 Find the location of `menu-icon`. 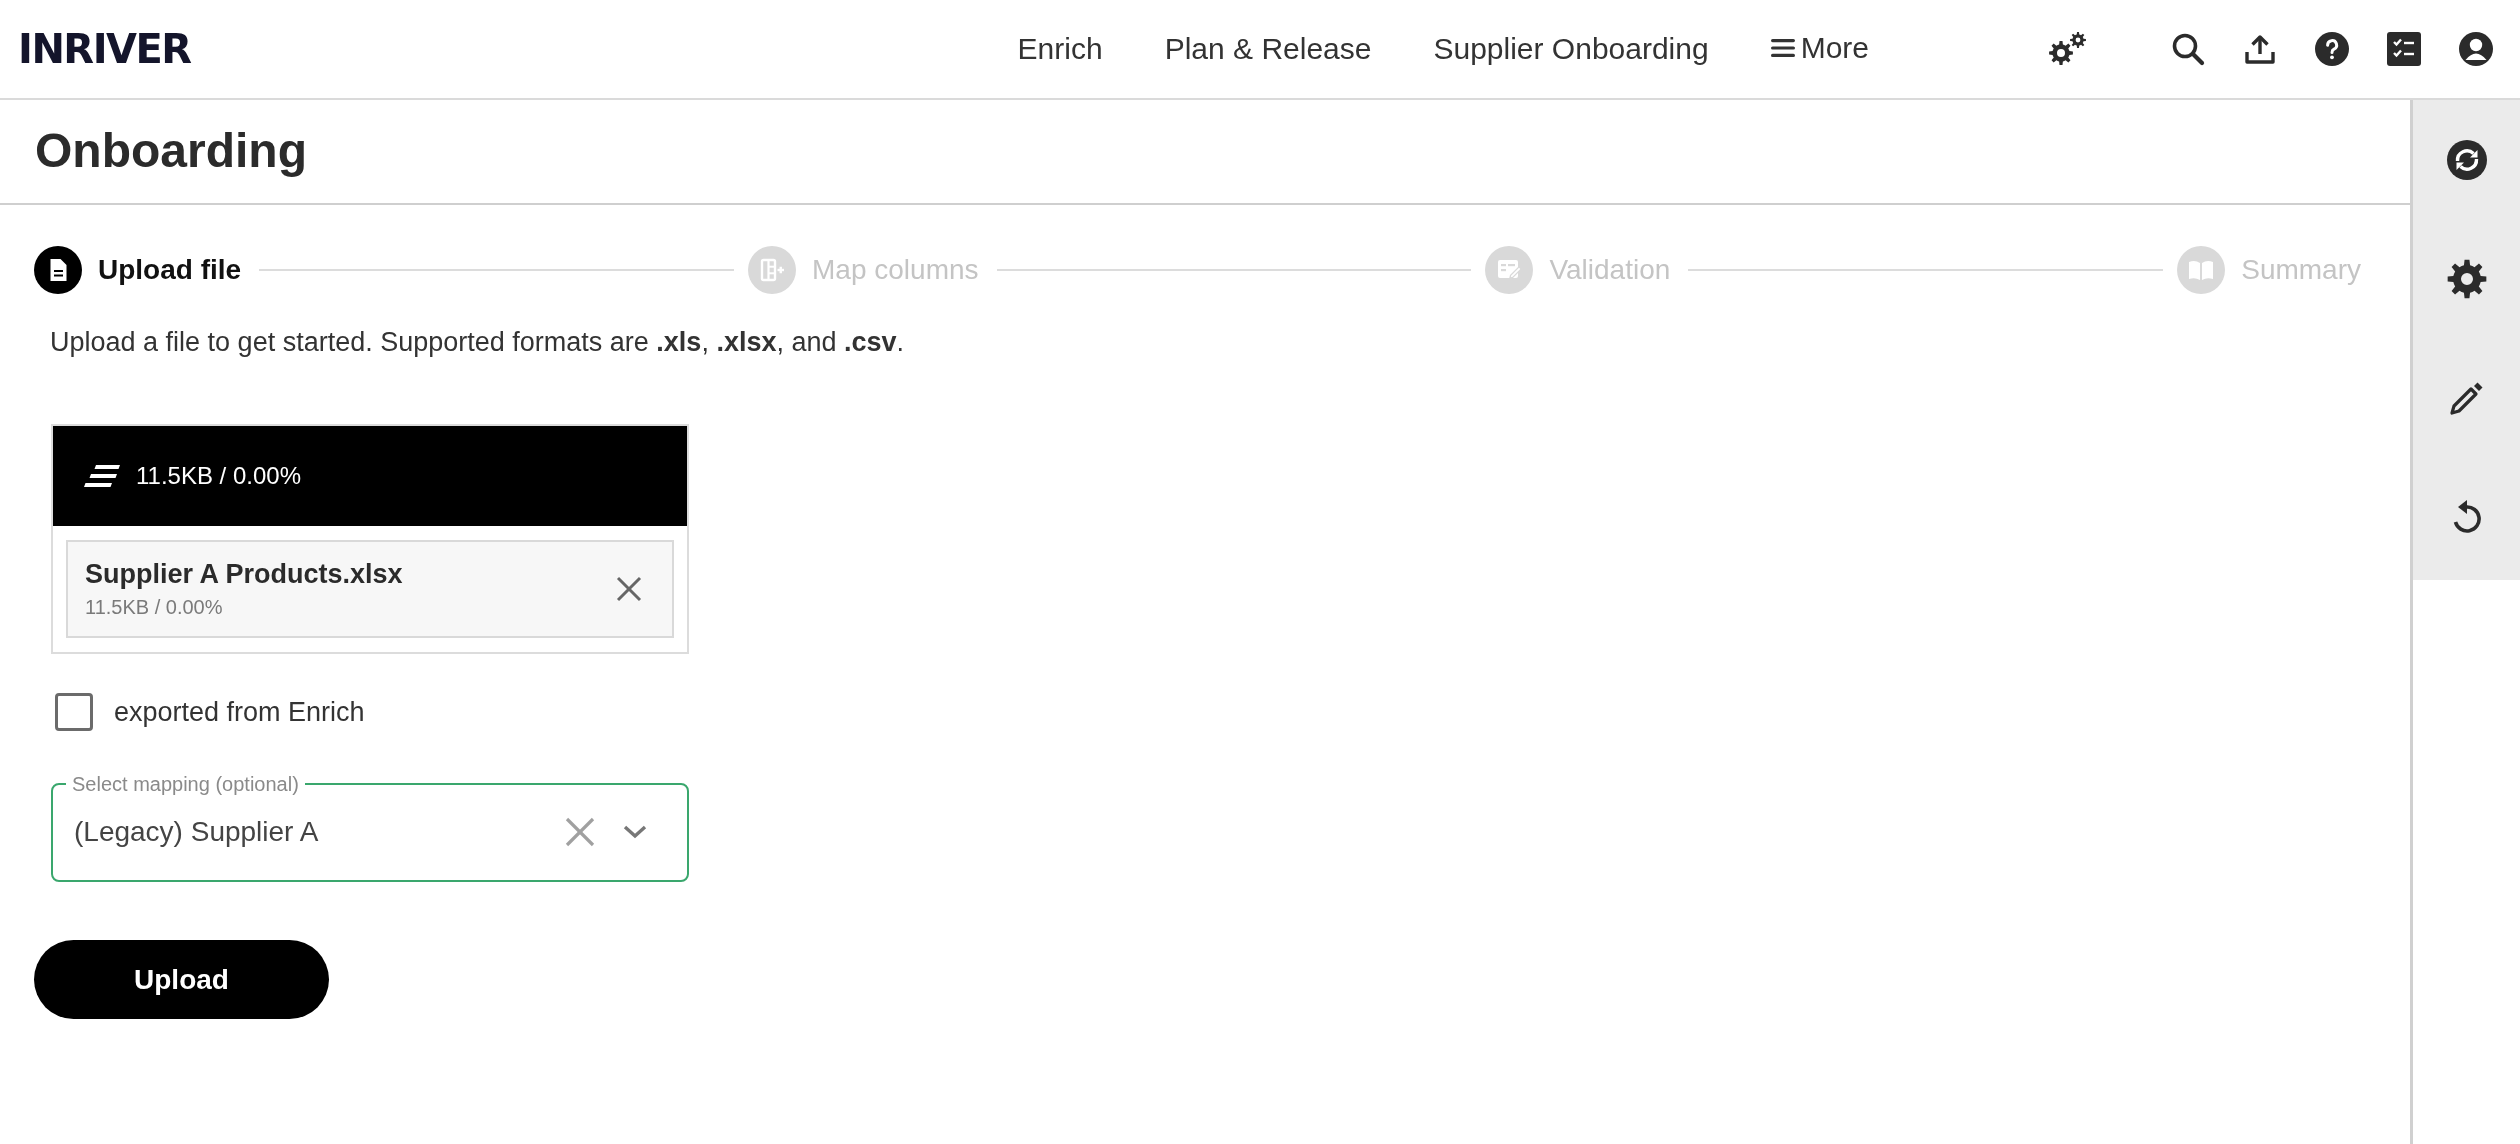

menu-icon is located at coordinates (1782, 47).